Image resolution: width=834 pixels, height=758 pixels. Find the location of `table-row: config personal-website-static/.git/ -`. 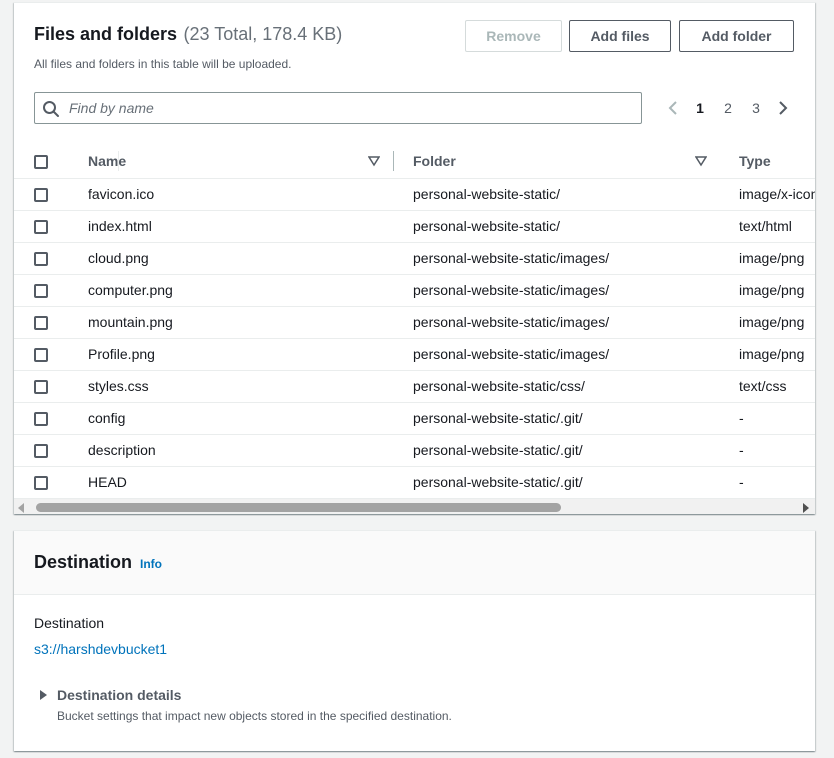

table-row: config personal-website-static/.git/ - is located at coordinates (414, 418).